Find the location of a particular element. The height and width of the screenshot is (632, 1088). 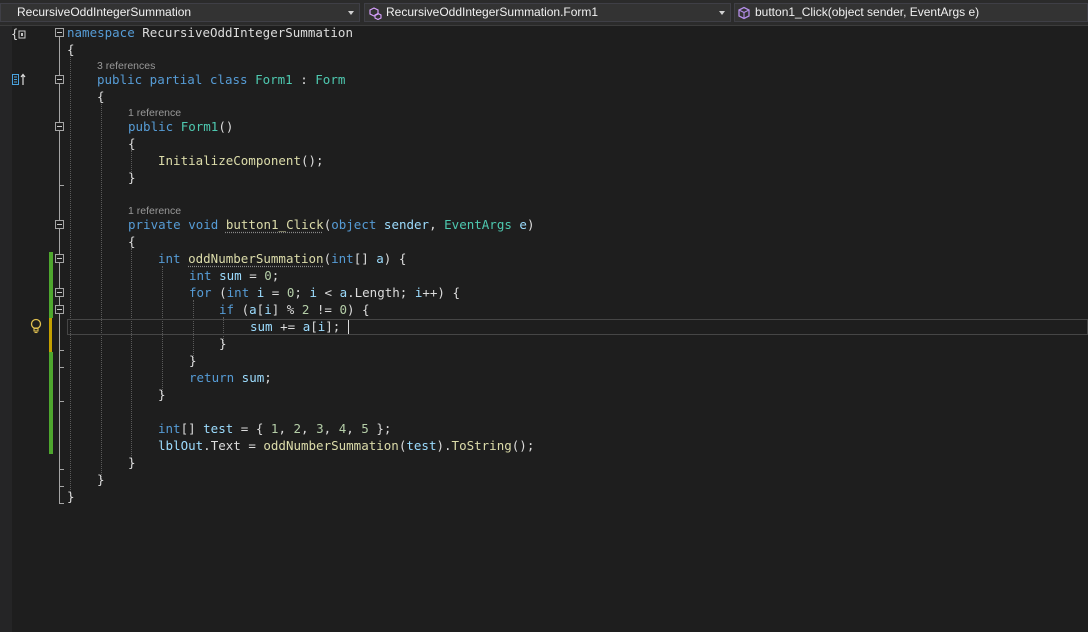

code-line: if (a[i] % 2 != 0) { is located at coordinates (294, 309).